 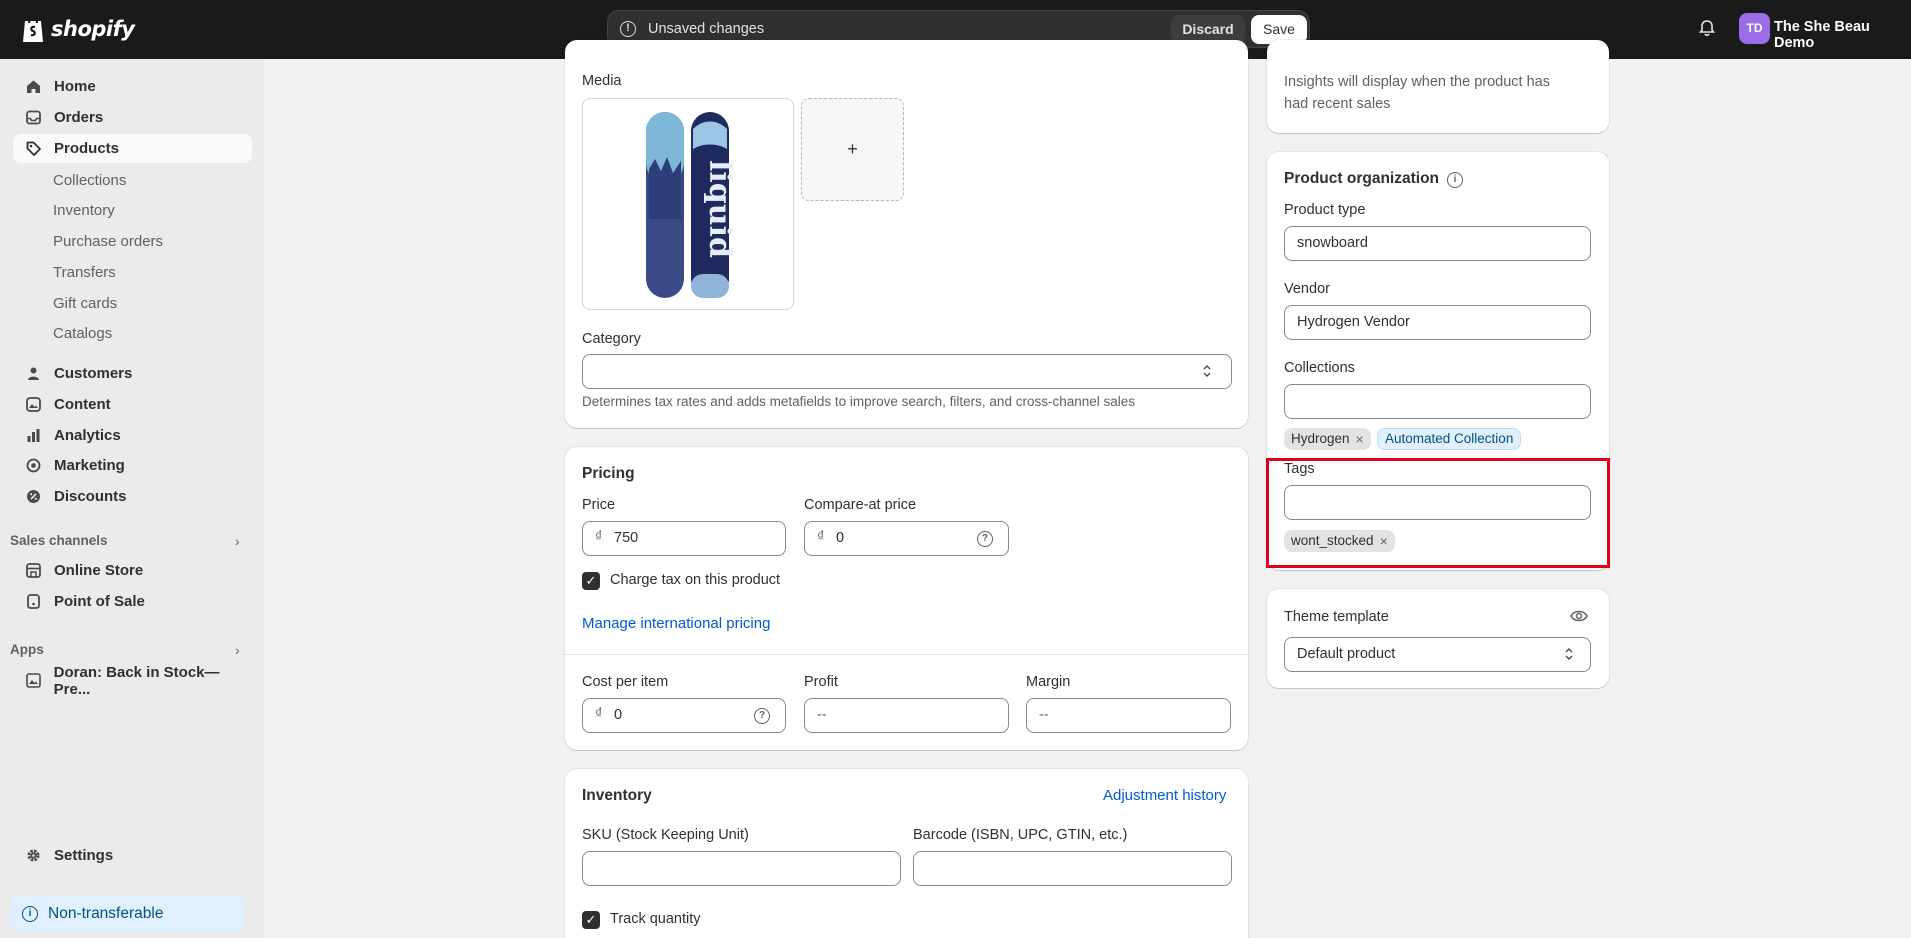 I want to click on sidebar-subitem-catalogs: Catalogs, so click(x=82, y=333).